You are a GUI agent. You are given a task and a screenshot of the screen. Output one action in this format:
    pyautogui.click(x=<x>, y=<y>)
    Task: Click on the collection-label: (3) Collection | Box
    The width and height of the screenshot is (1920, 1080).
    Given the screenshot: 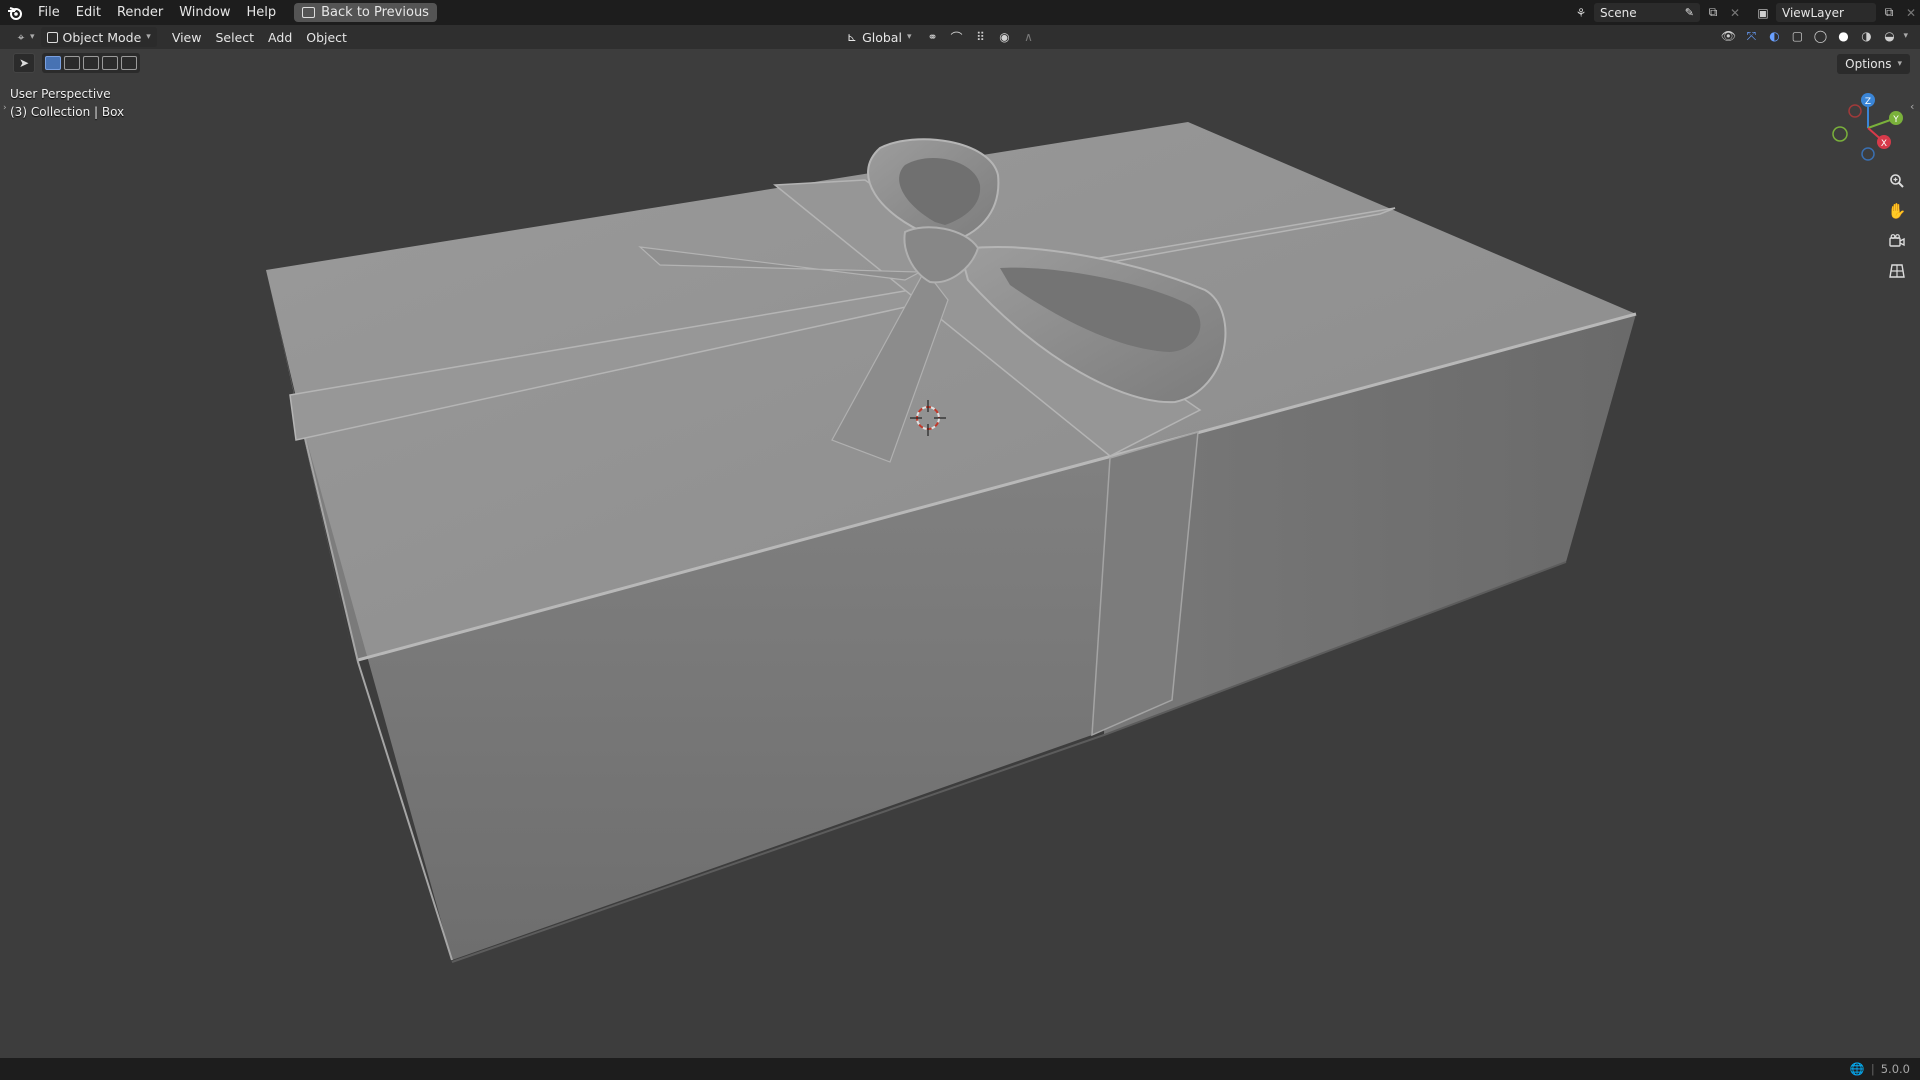 What is the action you would take?
    pyautogui.click(x=67, y=112)
    